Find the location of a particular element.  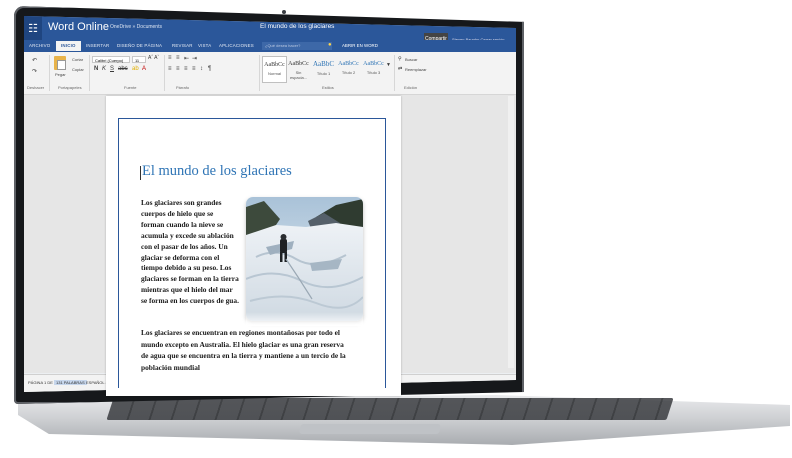

font-size-select: 11 is located at coordinates (139, 59).